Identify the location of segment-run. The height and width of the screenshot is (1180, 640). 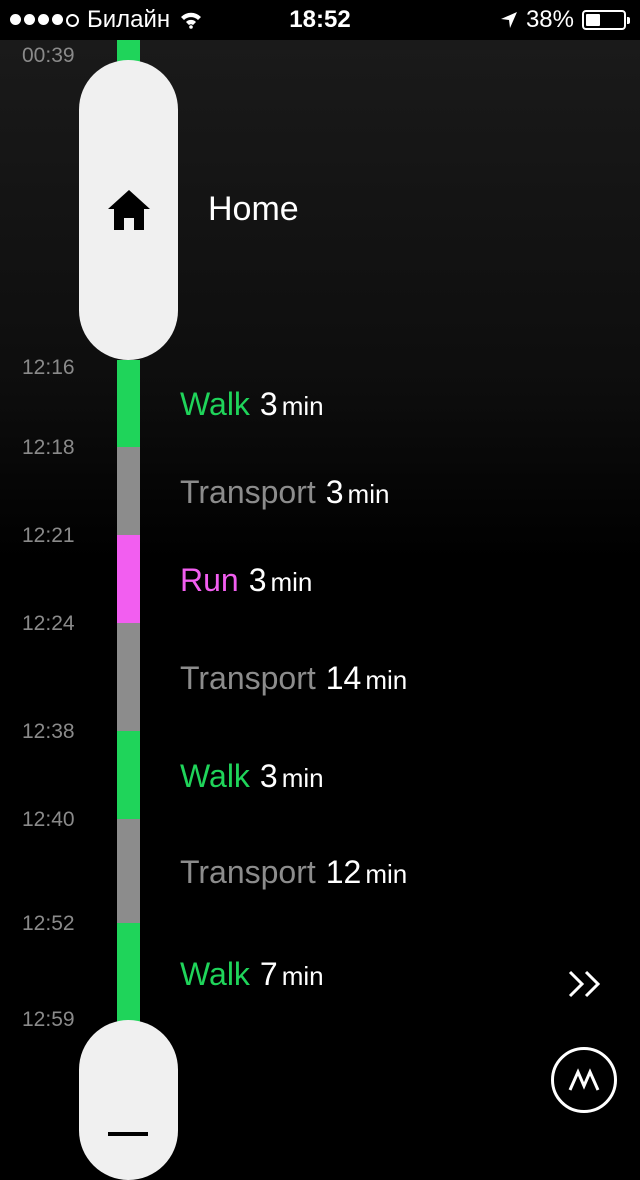
(128, 579).